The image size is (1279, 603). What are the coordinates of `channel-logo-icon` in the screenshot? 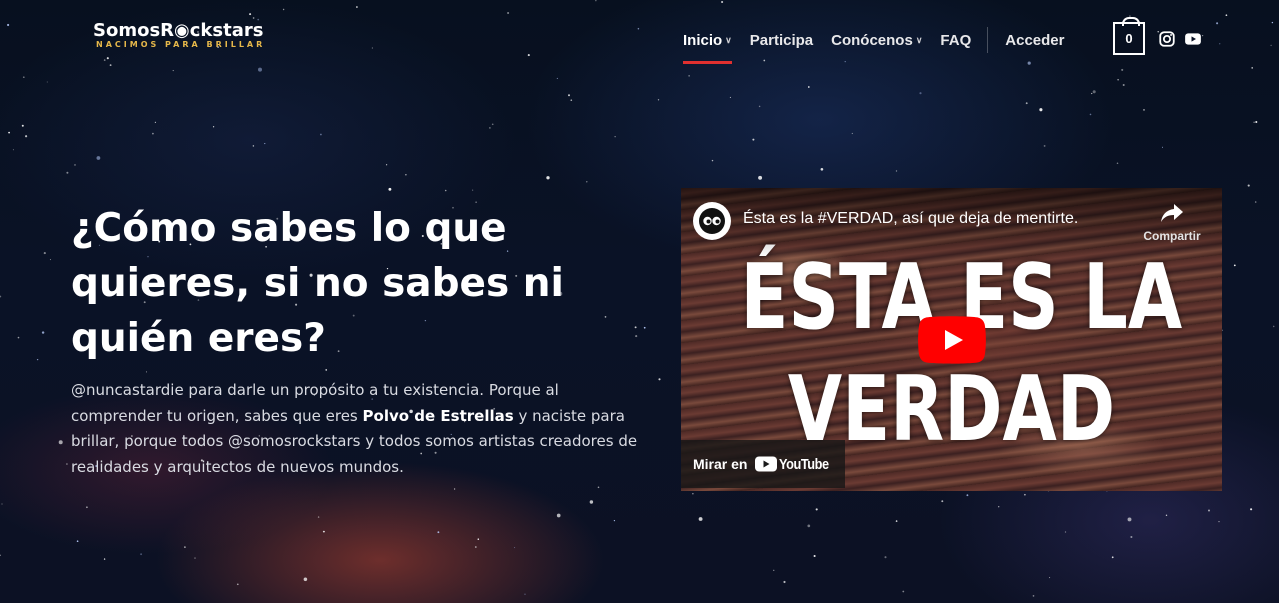 It's located at (712, 221).